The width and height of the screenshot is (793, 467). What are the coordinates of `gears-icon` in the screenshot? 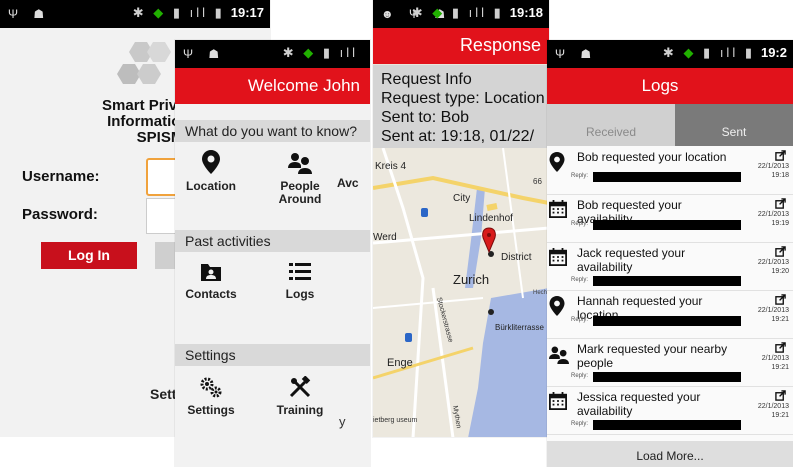 It's located at (211, 387).